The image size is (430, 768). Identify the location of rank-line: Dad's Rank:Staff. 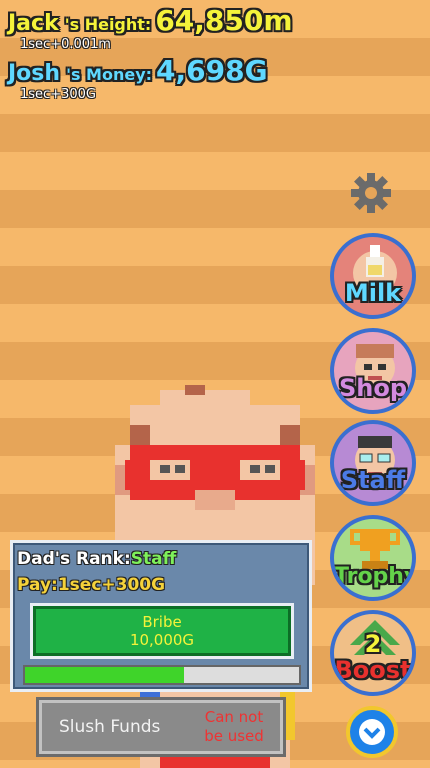
(96, 559).